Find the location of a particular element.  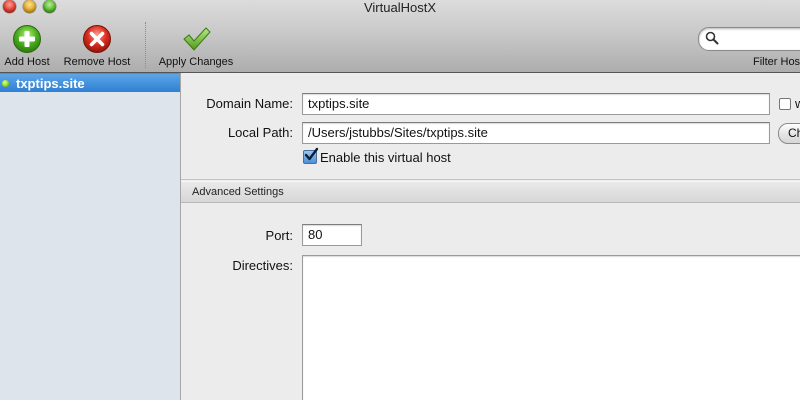

directives-label: Directives: is located at coordinates (262, 265).